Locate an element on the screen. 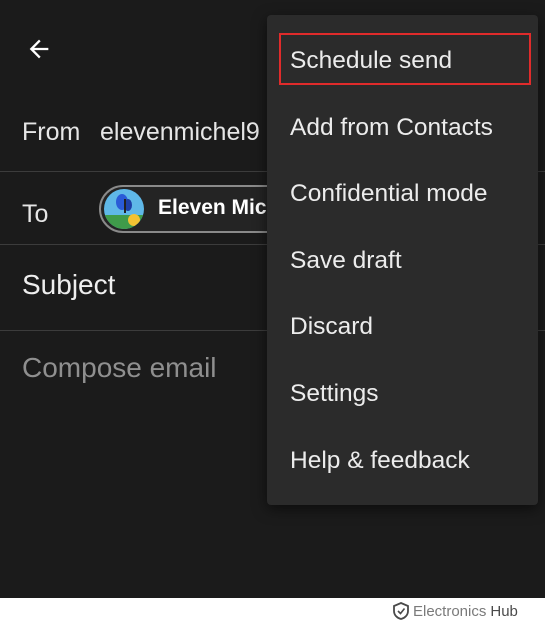  menu-item-help-feedback: Help & feedback is located at coordinates (402, 461).